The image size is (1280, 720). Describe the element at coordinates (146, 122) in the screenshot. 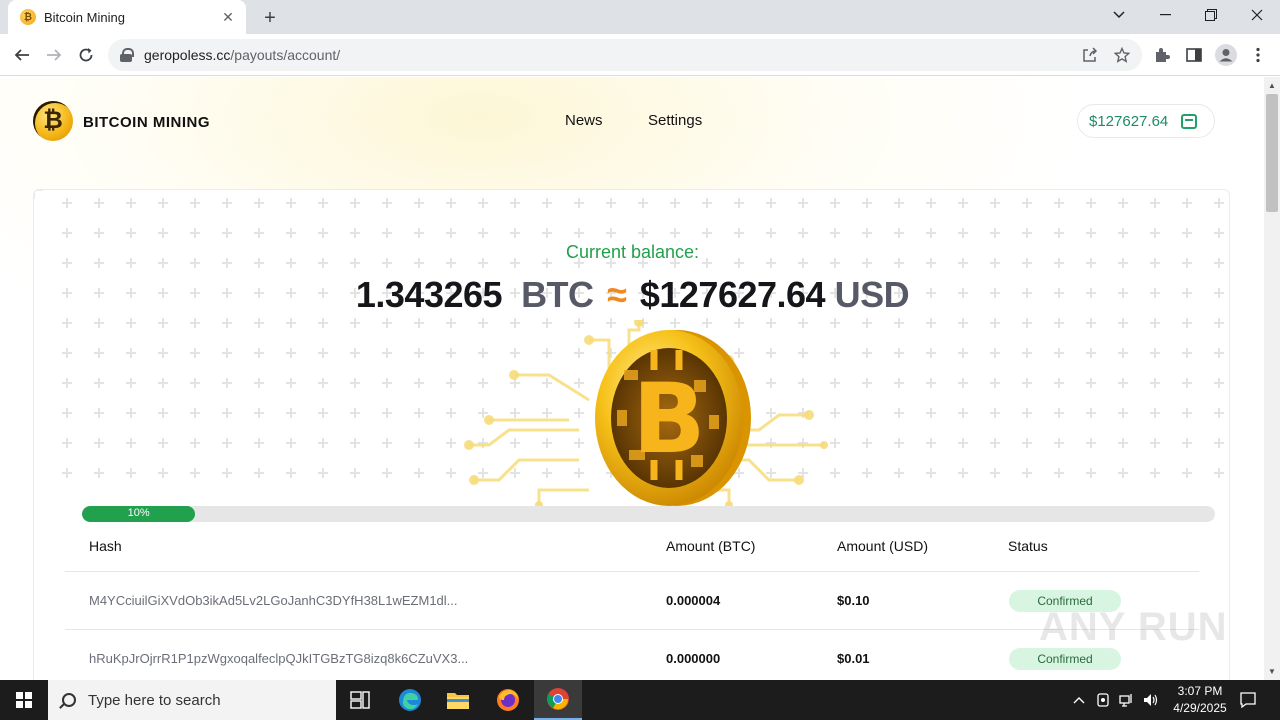

I see `site-name: BITCOIN MINING` at that location.